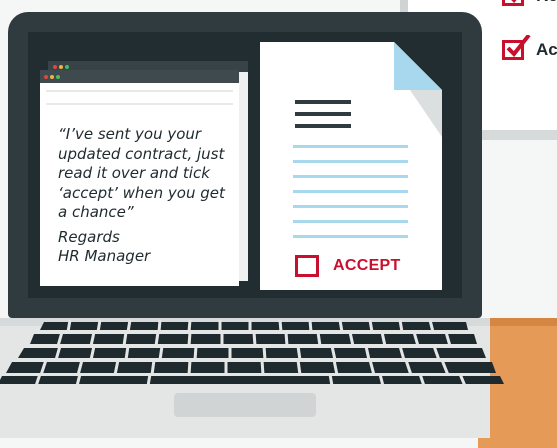 The height and width of the screenshot is (448, 557). What do you see at coordinates (89, 237) in the screenshot?
I see `email-signoff: Regards` at bounding box center [89, 237].